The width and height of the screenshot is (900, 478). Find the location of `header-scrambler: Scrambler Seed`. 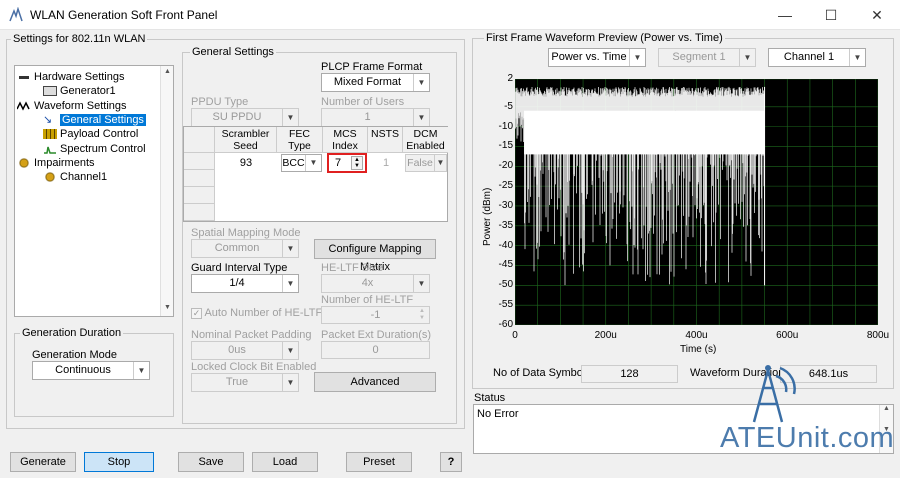

header-scrambler: Scrambler Seed is located at coordinates (246, 140).